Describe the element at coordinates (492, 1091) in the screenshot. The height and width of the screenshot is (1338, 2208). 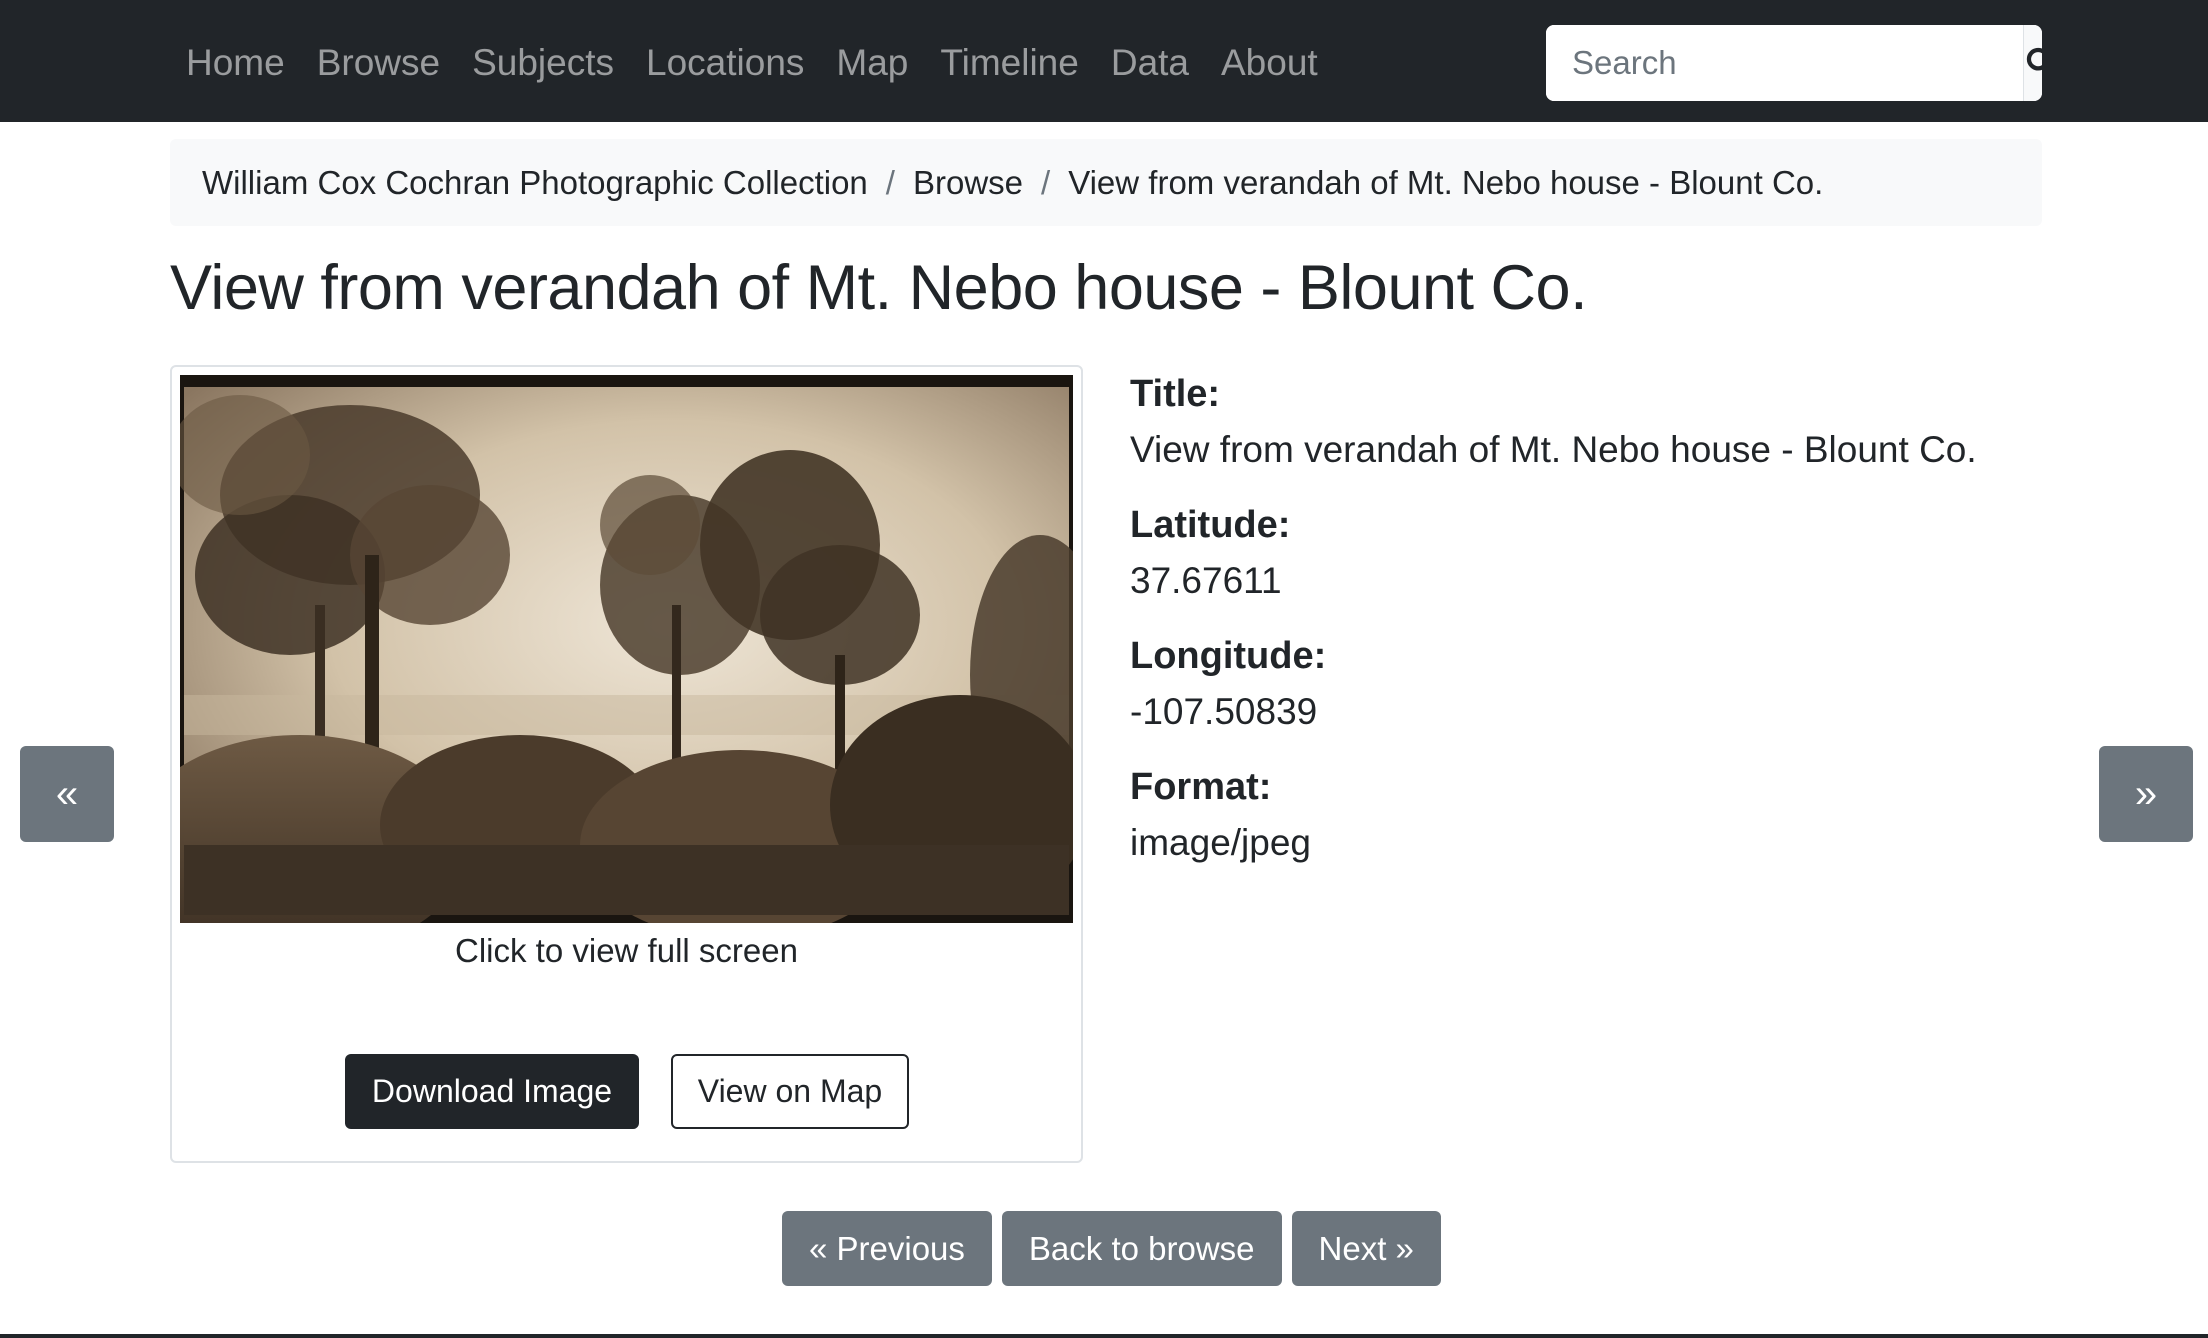
I see `download-image-button: Download Image` at that location.